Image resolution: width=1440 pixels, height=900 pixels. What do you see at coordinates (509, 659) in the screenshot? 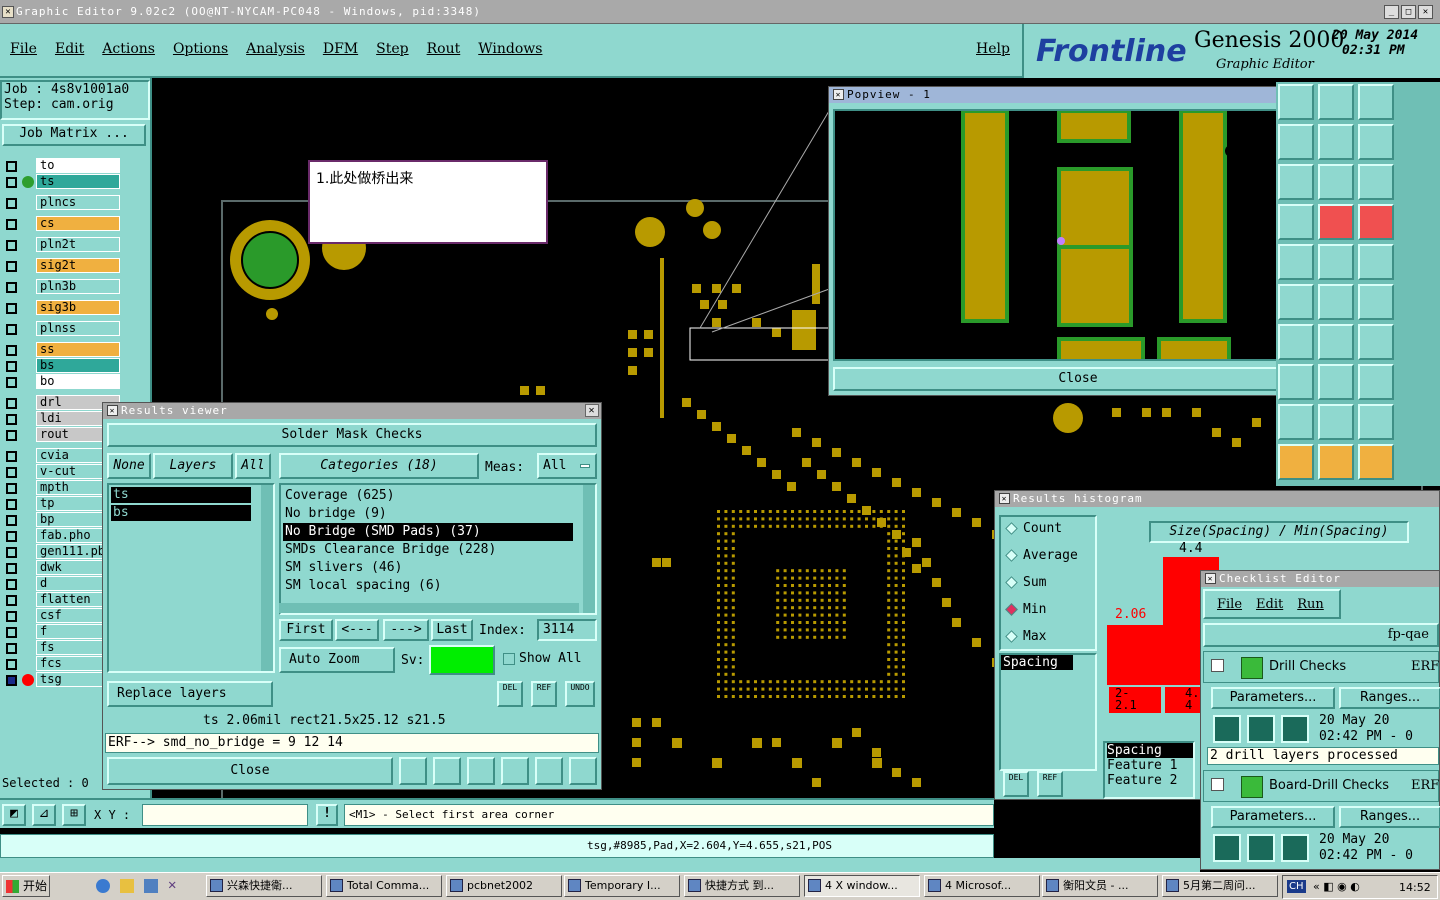
I see `show-all-checkbox` at bounding box center [509, 659].